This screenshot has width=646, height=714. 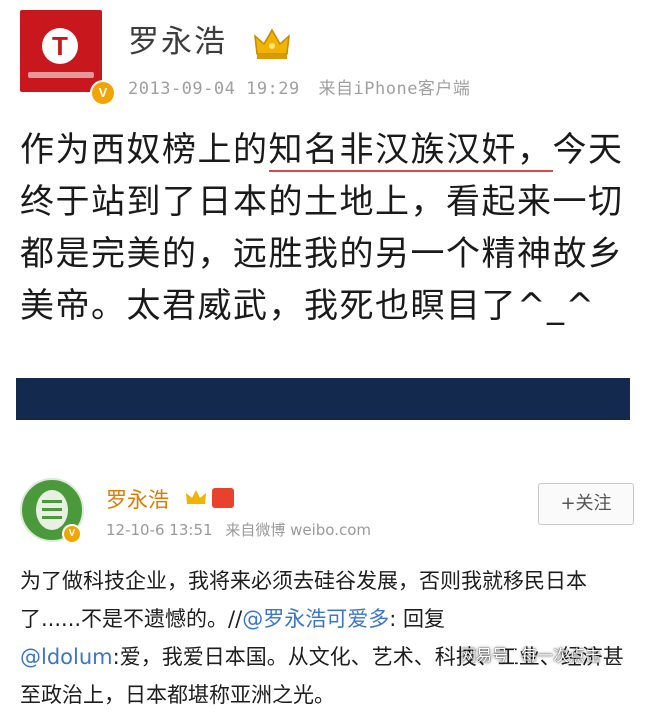 What do you see at coordinates (515, 656) in the screenshot?
I see `watermark-separator` at bounding box center [515, 656].